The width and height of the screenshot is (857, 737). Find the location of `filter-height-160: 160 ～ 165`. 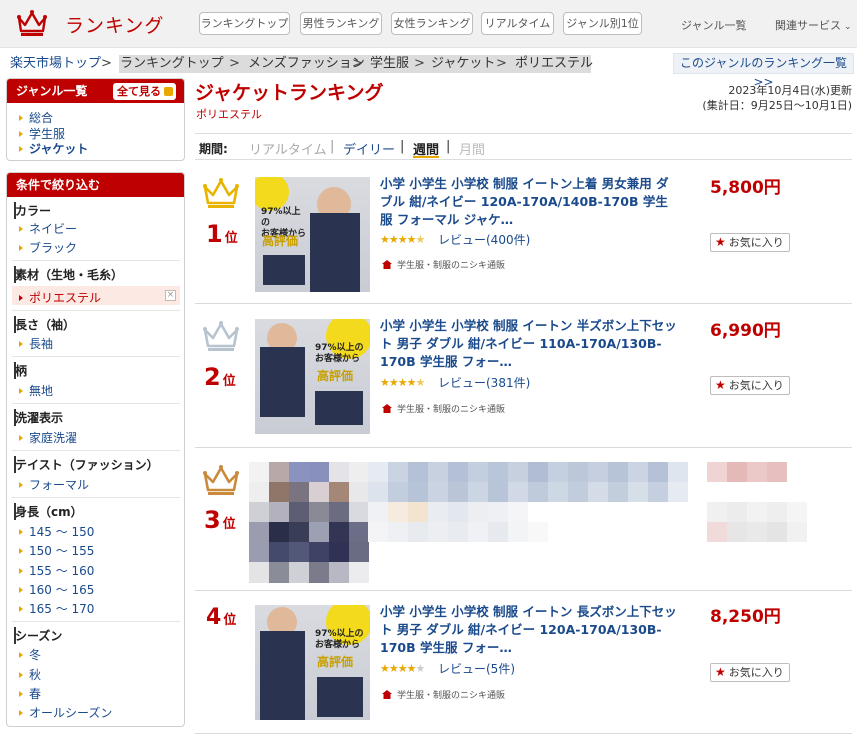

filter-height-160: 160 ～ 165 is located at coordinates (56, 589).